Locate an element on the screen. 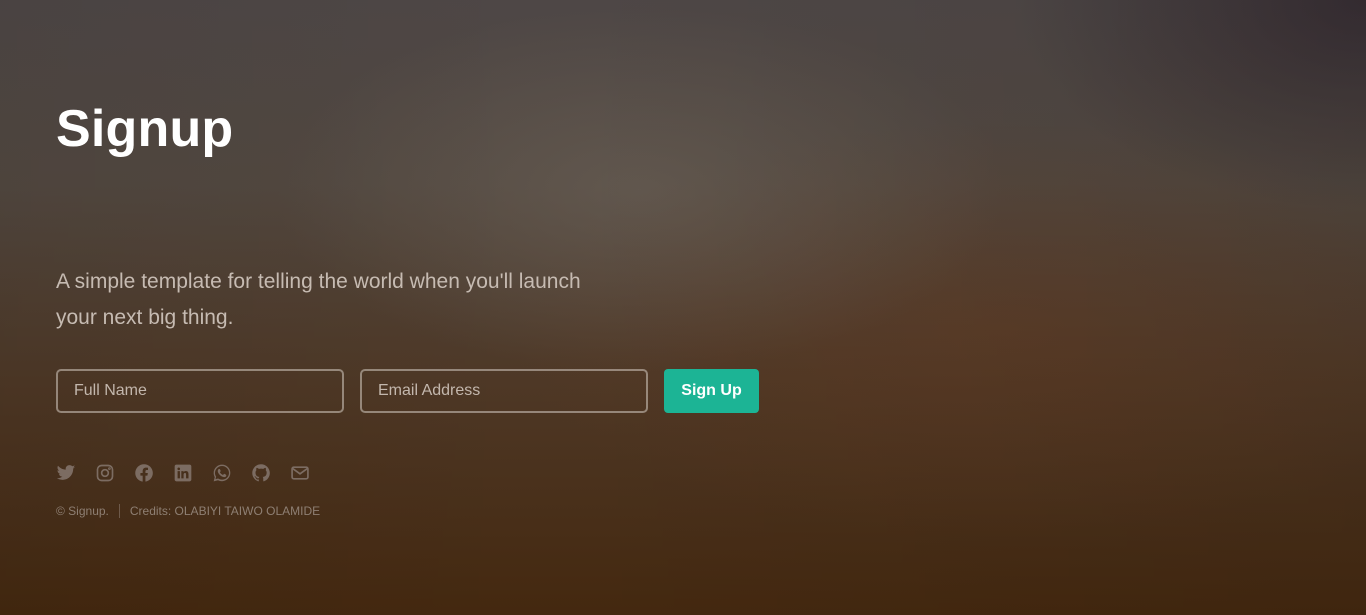  facebook-icon is located at coordinates (144, 473).